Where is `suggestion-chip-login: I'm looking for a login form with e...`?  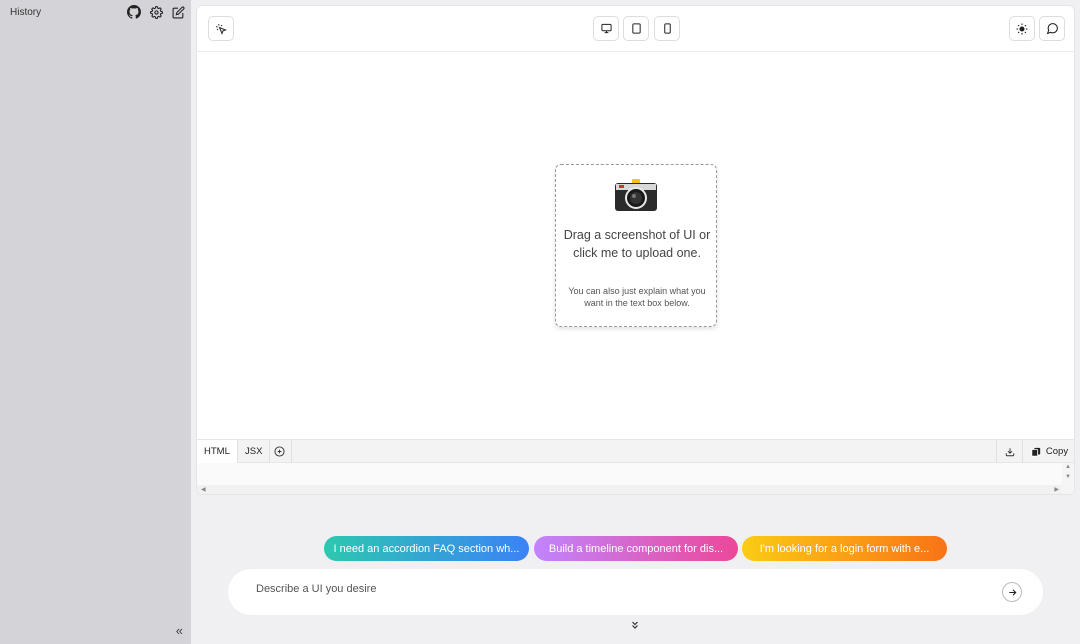
suggestion-chip-login: I'm looking for a login form with e... is located at coordinates (844, 548).